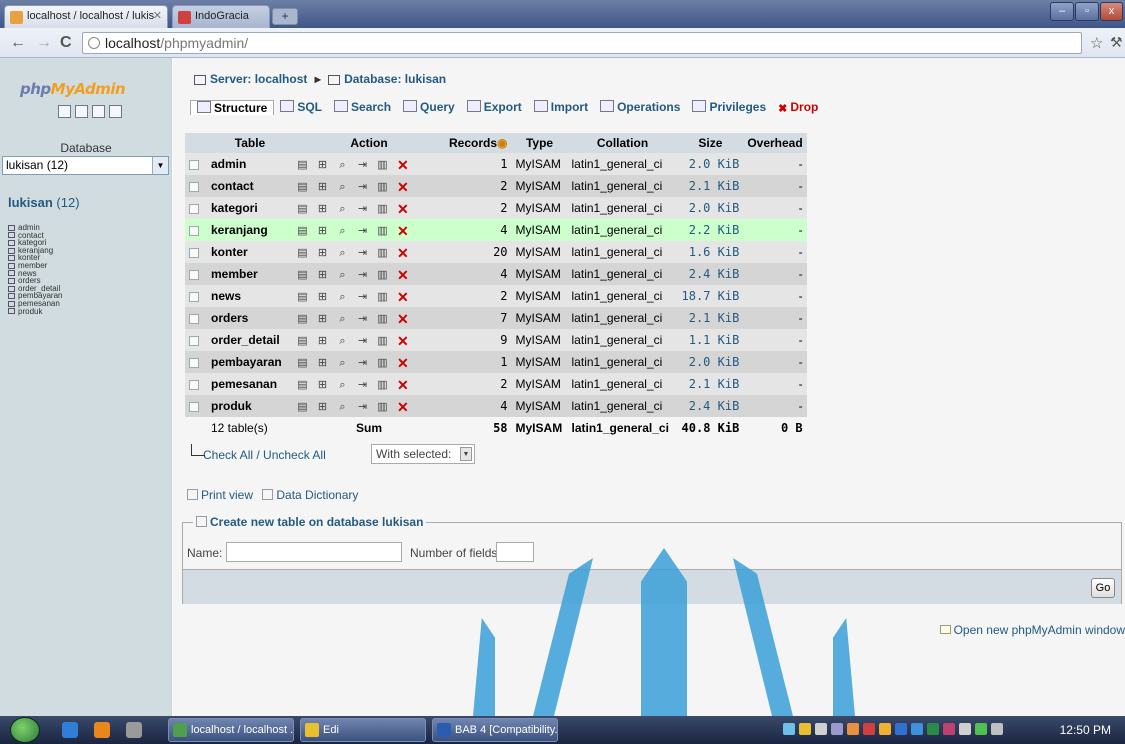 The height and width of the screenshot is (744, 1125). What do you see at coordinates (502, 143) in the screenshot?
I see `help-icon: ◉` at bounding box center [502, 143].